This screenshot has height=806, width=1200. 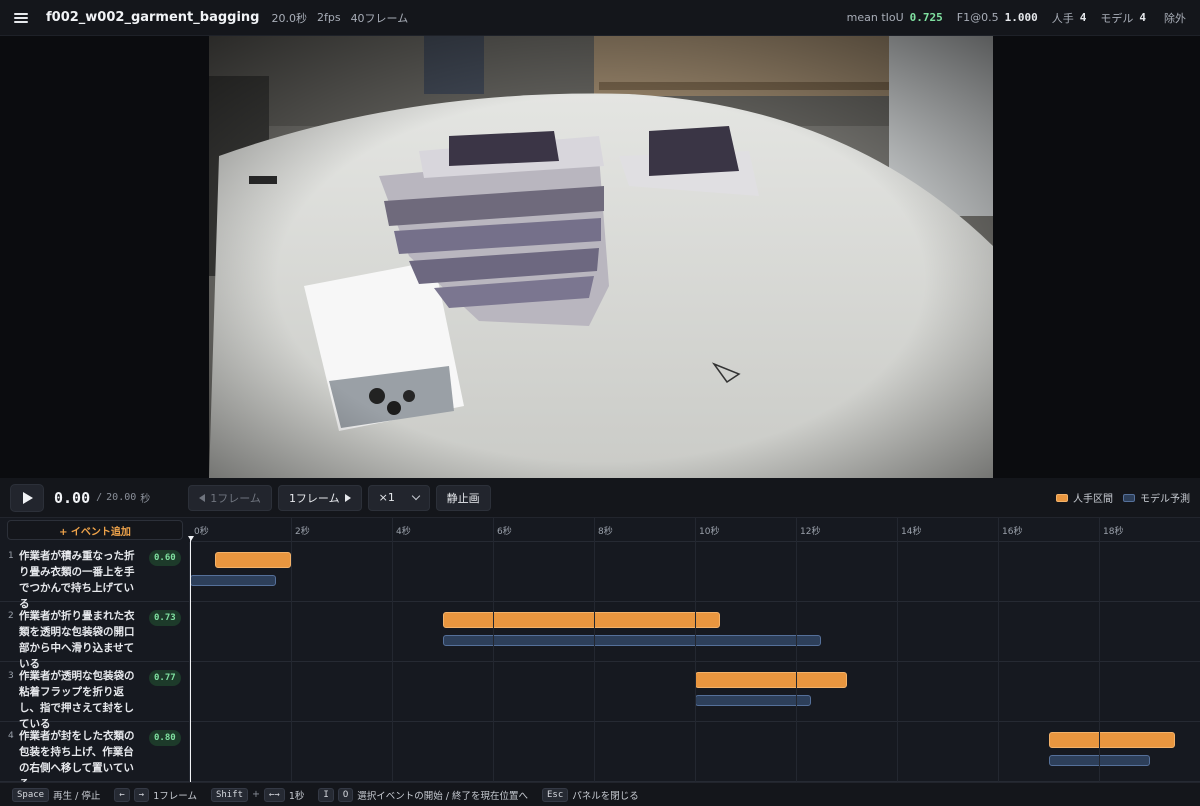 I want to click on current-time: 0.00, so click(x=72, y=497).